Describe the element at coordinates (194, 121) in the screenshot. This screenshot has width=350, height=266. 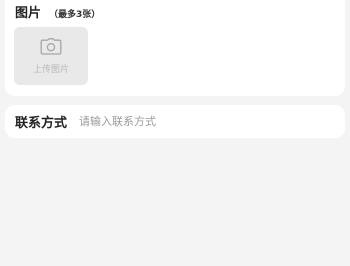
I see `contact-input` at that location.